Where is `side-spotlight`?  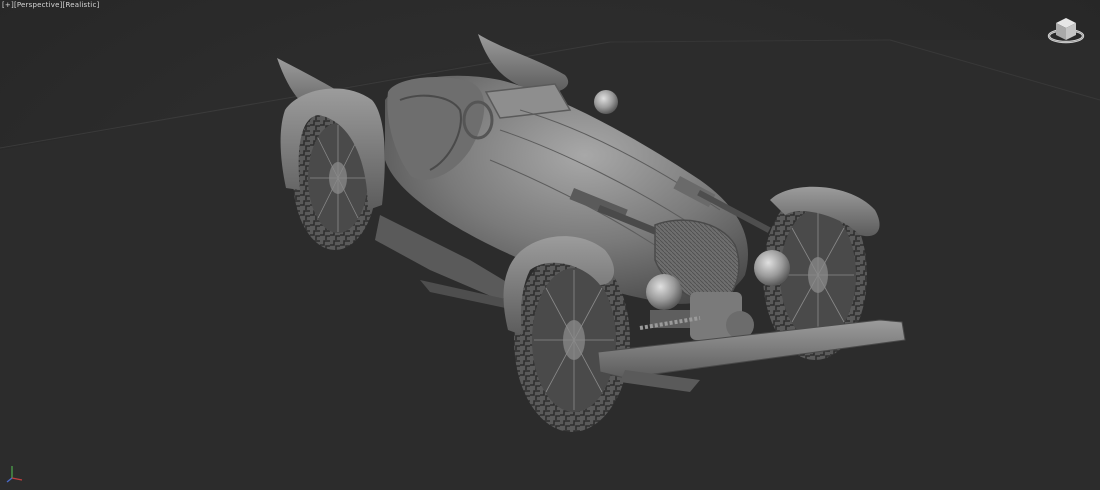
side-spotlight is located at coordinates (606, 102).